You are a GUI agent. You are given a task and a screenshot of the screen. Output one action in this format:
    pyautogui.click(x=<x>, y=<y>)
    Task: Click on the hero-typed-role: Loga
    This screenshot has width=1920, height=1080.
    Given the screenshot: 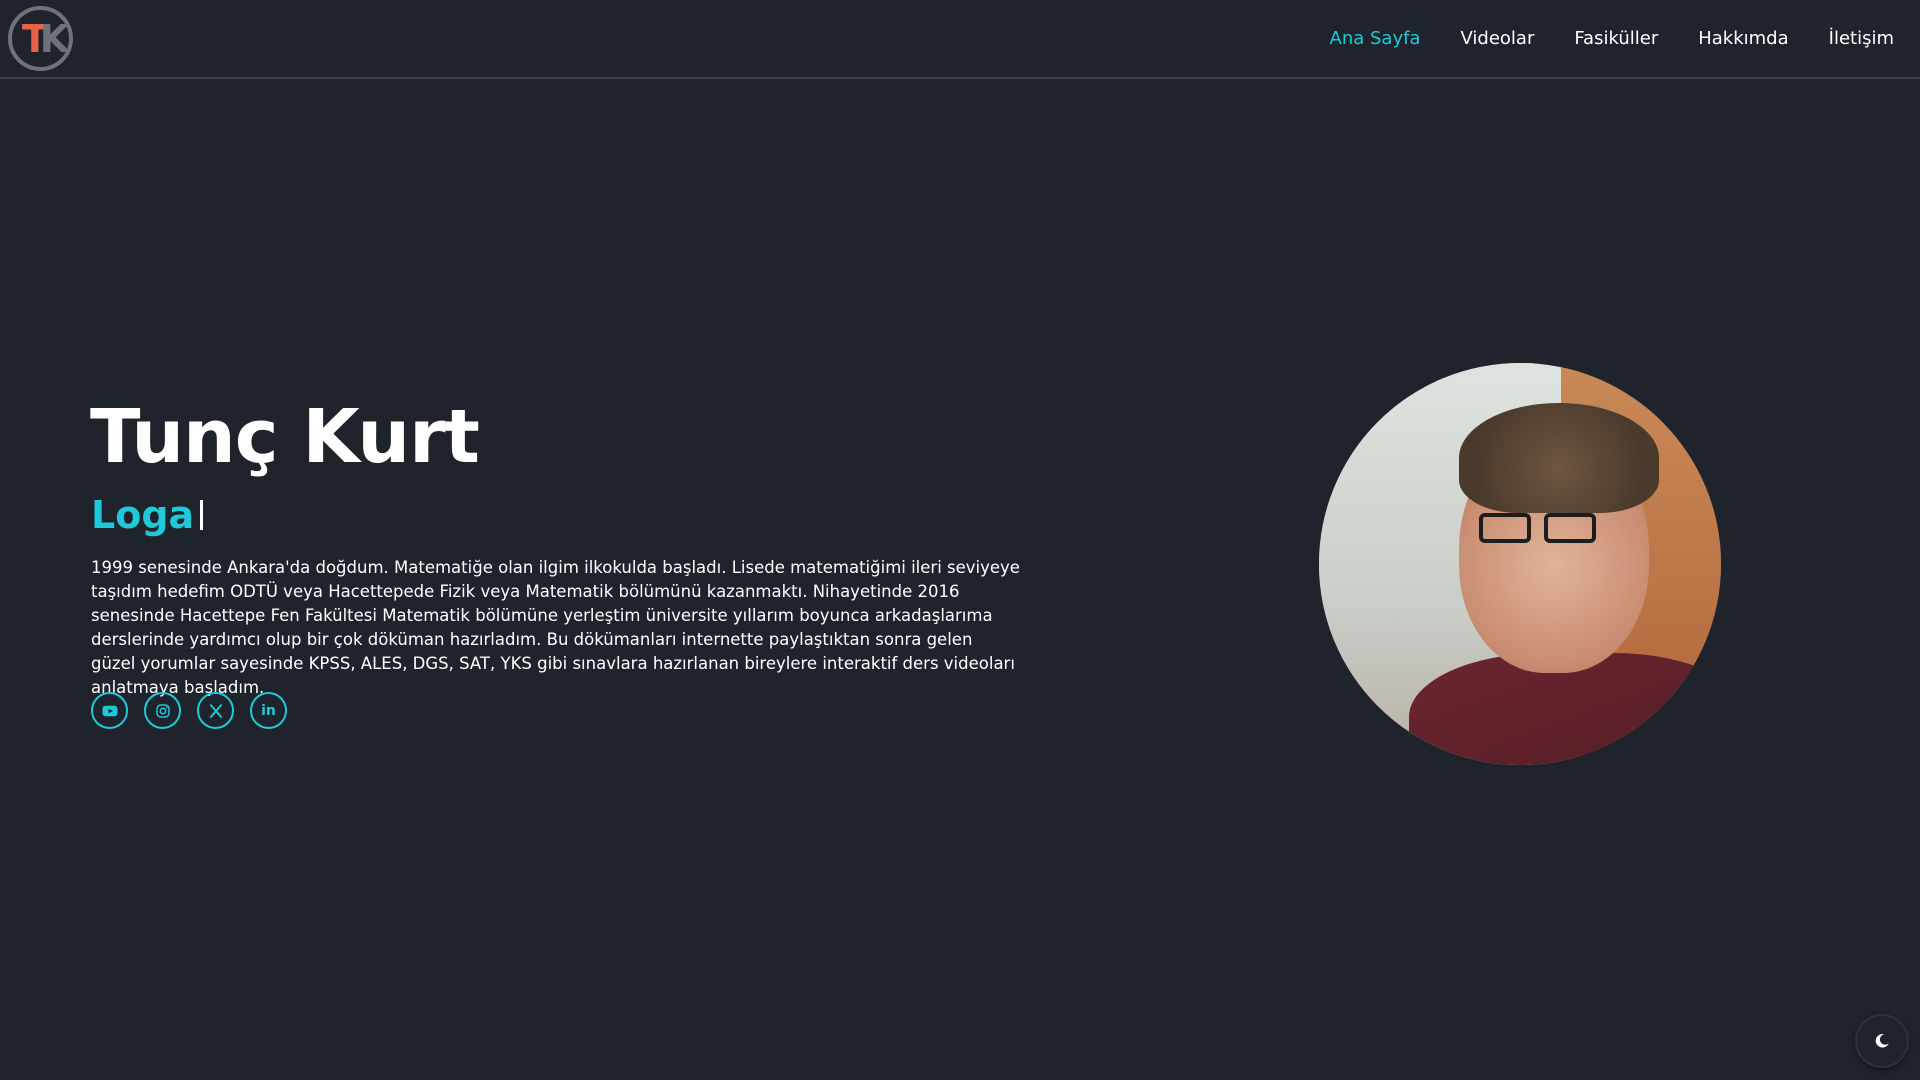 What is the action you would take?
    pyautogui.click(x=147, y=515)
    